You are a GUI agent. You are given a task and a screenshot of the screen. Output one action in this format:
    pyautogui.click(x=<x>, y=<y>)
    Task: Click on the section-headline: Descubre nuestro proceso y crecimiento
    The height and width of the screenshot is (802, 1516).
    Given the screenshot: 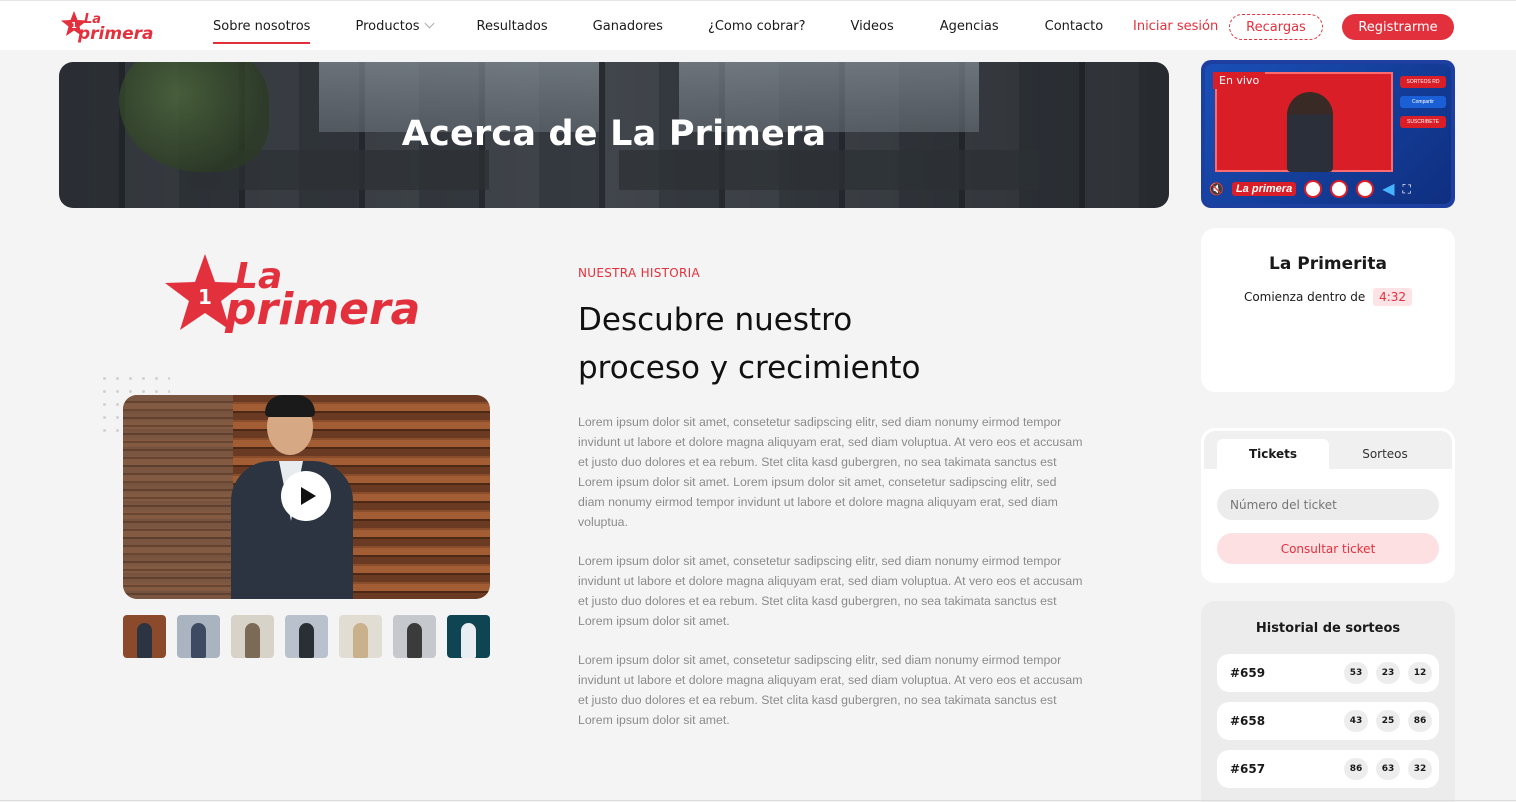 What is the action you would take?
    pyautogui.click(x=788, y=344)
    